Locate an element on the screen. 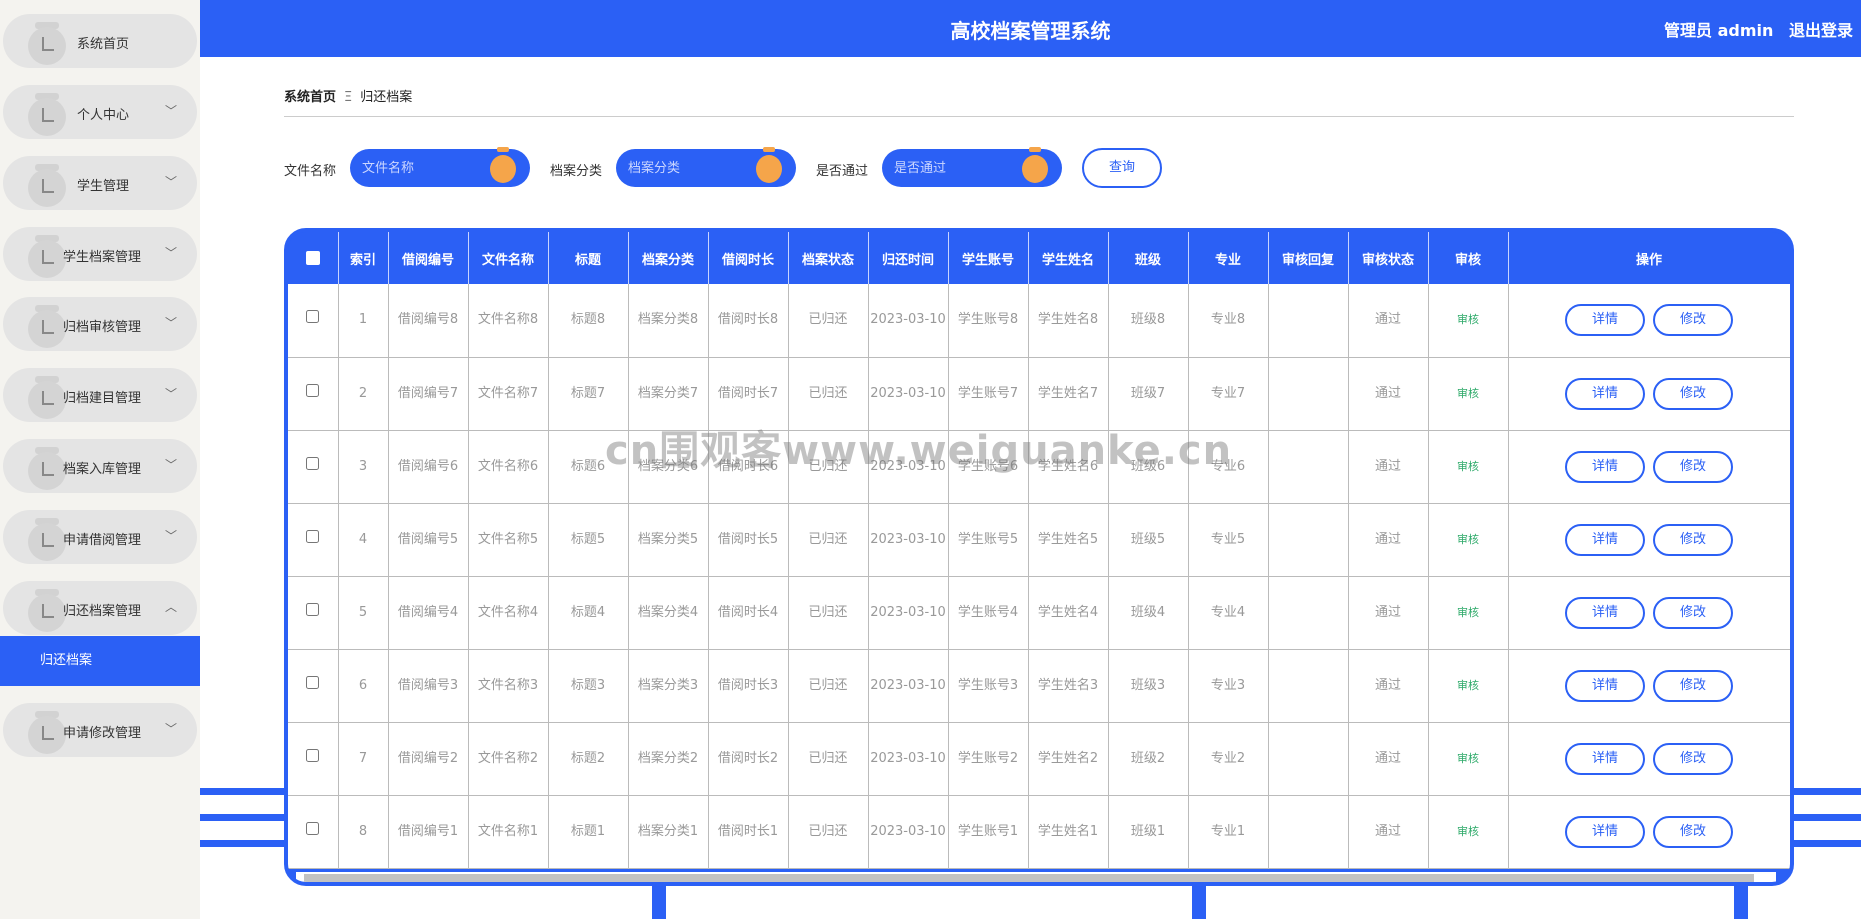 This screenshot has height=919, width=1861. table-cell-return-time: 2023-03-10 is located at coordinates (908, 321).